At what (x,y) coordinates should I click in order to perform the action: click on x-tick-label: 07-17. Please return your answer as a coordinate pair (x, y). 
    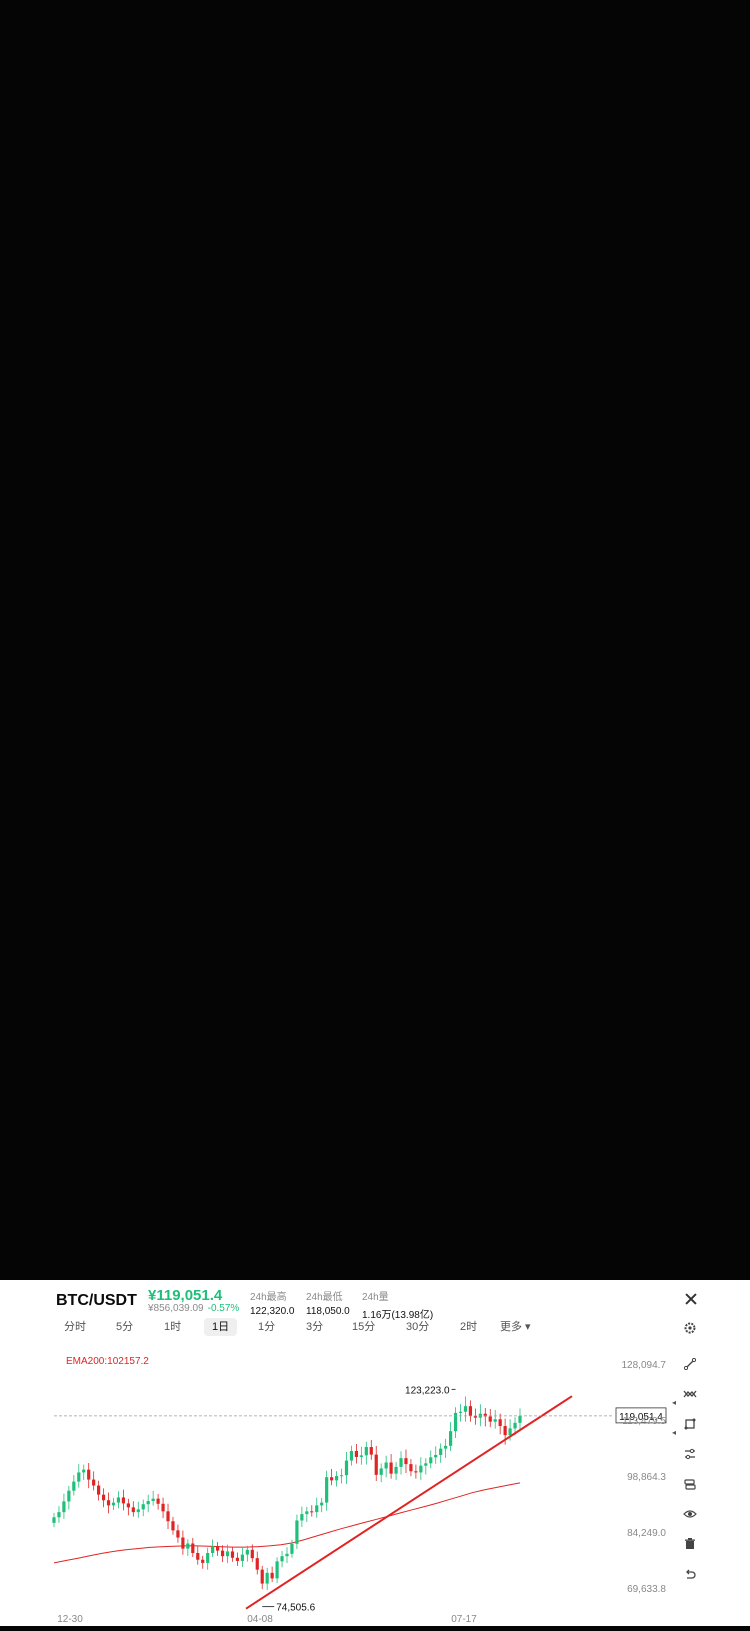
    Looking at the image, I should click on (464, 1619).